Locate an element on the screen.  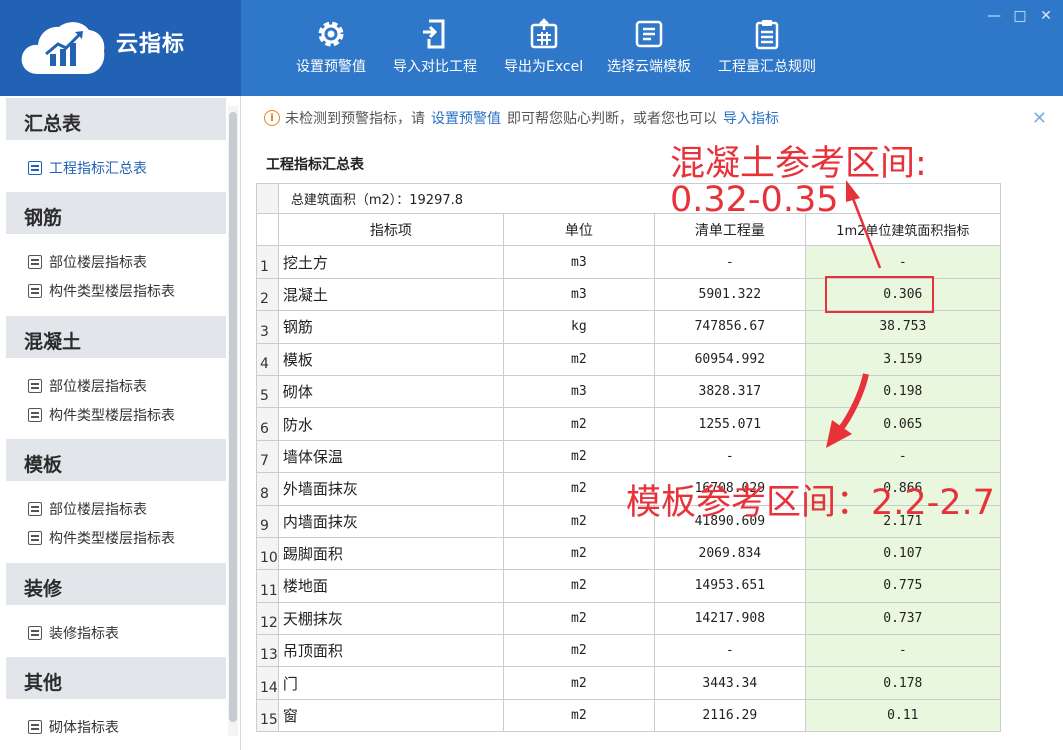
sidebar-group-other: 其他 is located at coordinates (116, 678).